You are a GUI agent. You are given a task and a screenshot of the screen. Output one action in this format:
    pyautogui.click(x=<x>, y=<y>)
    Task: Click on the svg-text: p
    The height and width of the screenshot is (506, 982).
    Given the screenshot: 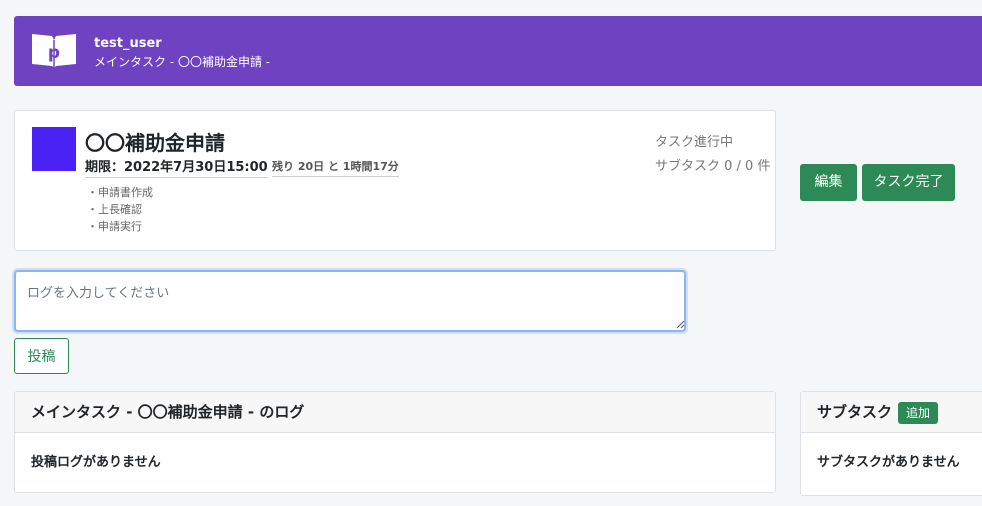 What is the action you would take?
    pyautogui.click(x=54, y=53)
    